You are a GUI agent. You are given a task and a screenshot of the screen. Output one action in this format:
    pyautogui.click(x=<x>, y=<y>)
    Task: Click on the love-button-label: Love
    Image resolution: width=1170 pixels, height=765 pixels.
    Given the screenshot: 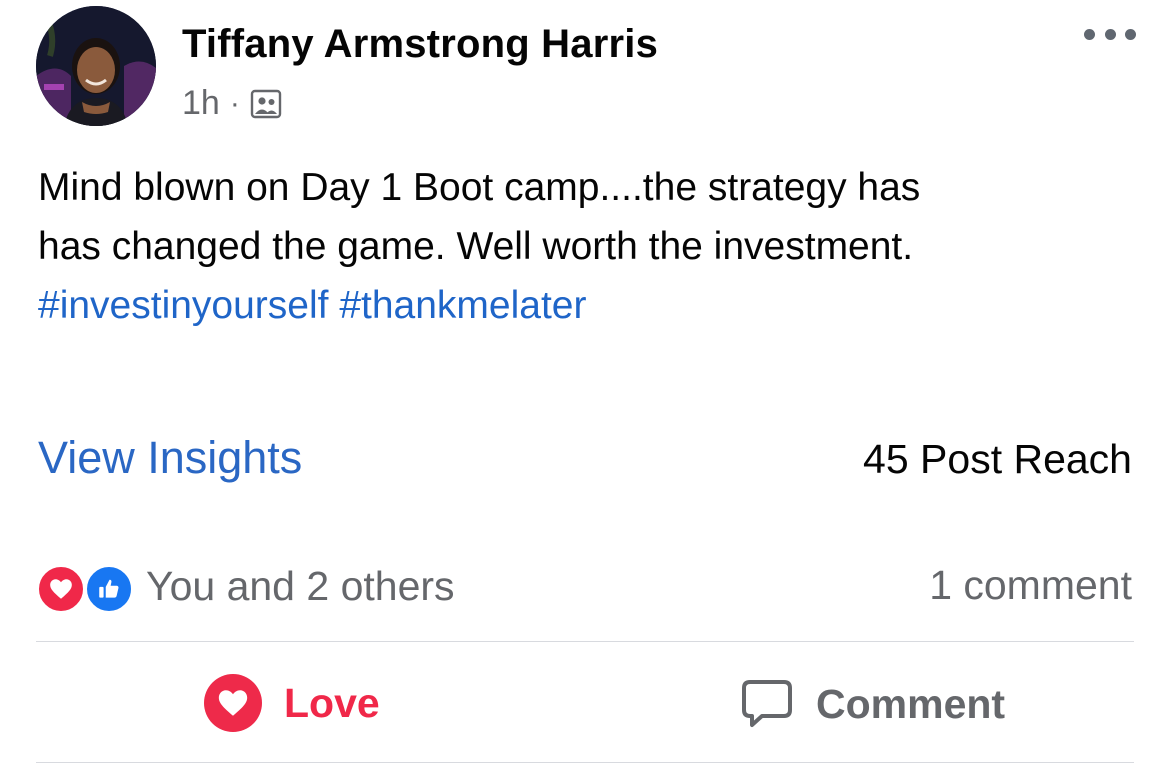 What is the action you would take?
    pyautogui.click(x=332, y=702)
    